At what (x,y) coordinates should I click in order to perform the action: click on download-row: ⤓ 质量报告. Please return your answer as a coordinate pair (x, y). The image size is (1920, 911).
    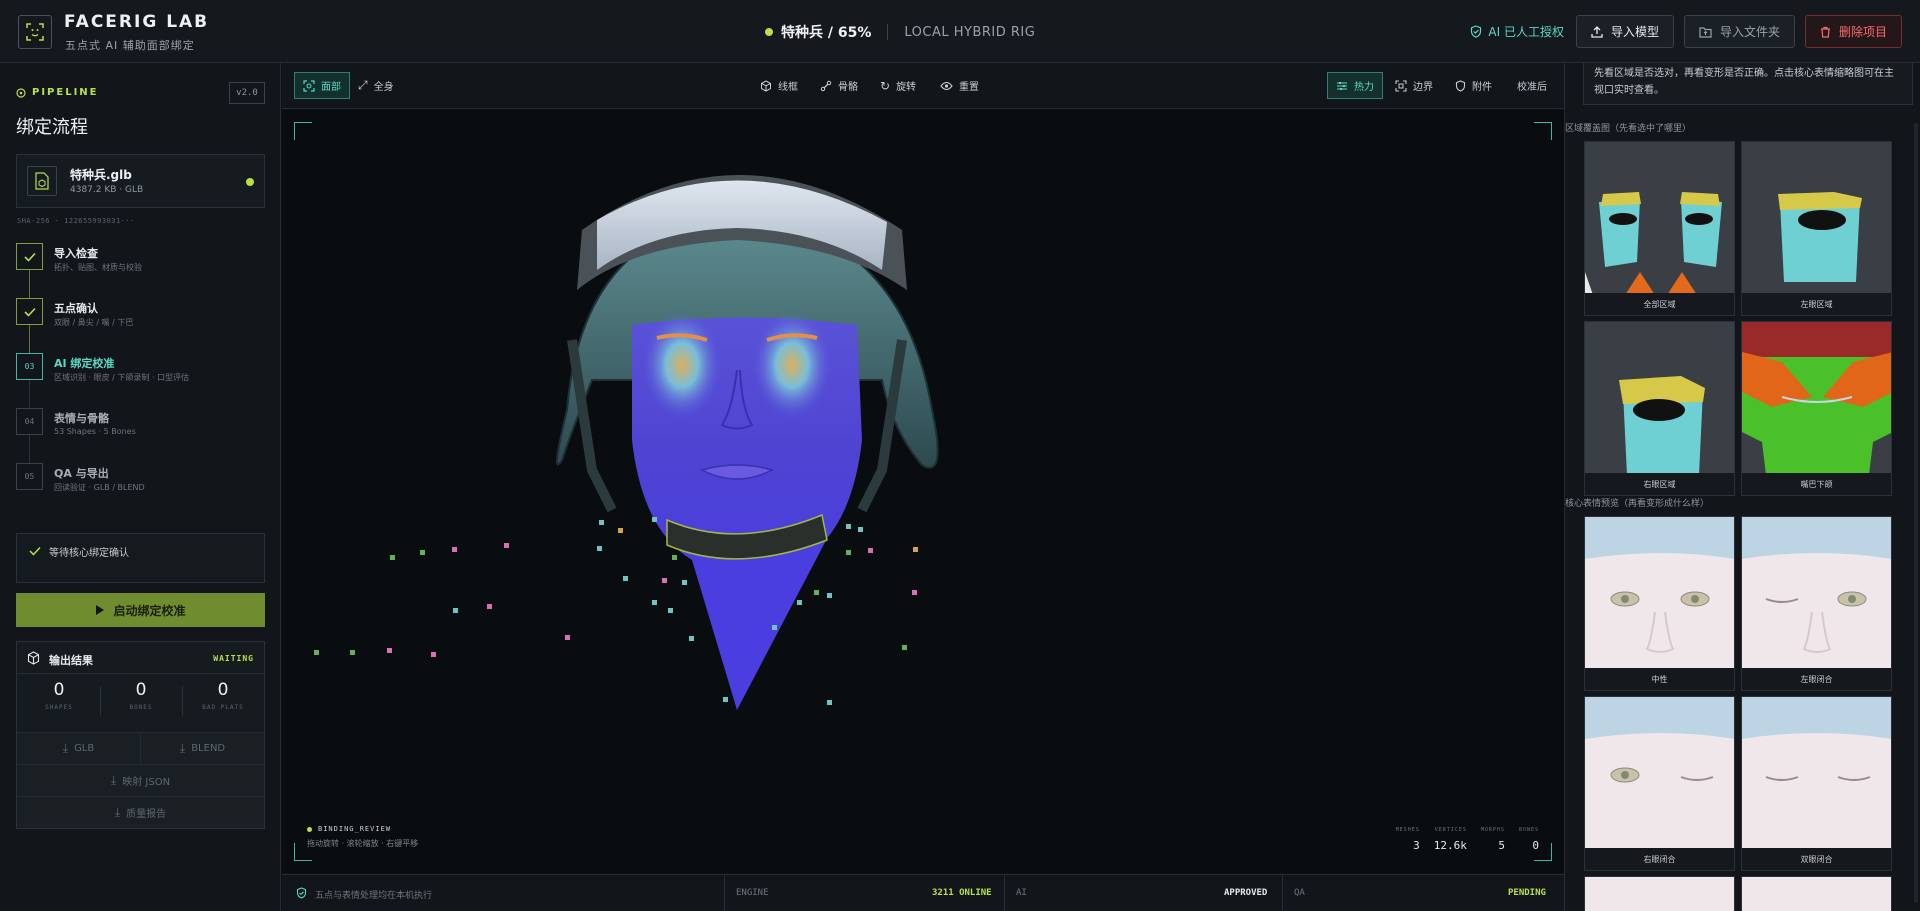
    Looking at the image, I should click on (140, 812).